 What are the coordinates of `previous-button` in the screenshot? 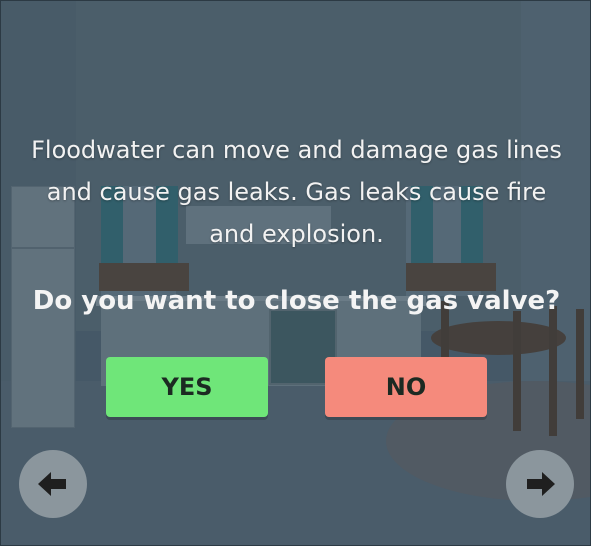 It's located at (53, 484).